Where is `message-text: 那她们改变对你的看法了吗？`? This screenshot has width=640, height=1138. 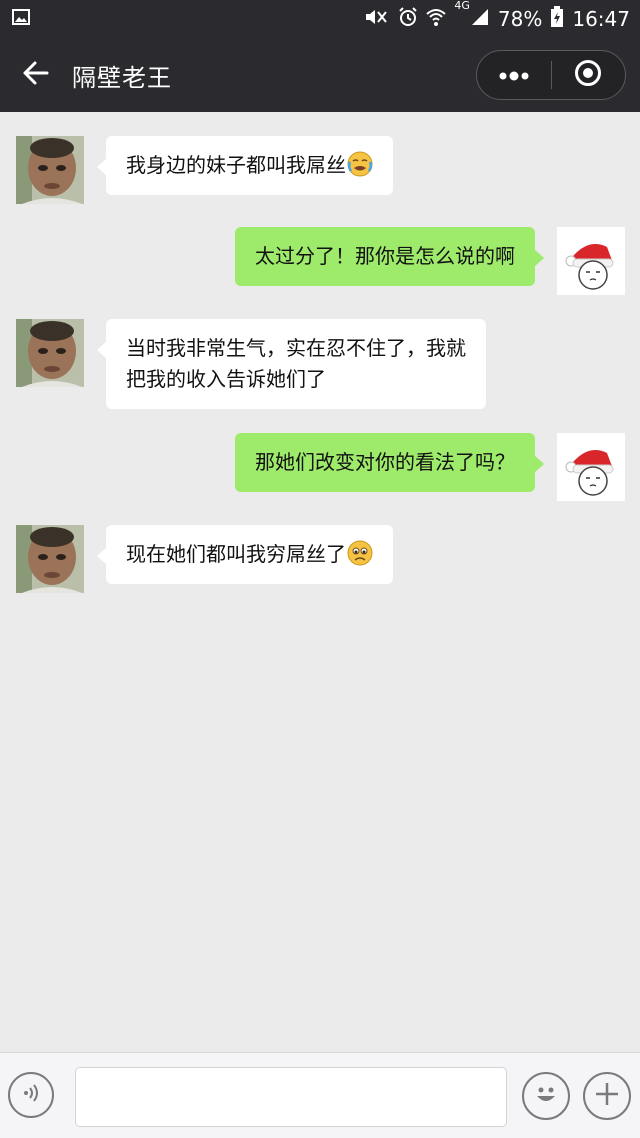
message-text: 那她们改变对你的看法了吗？ is located at coordinates (385, 462).